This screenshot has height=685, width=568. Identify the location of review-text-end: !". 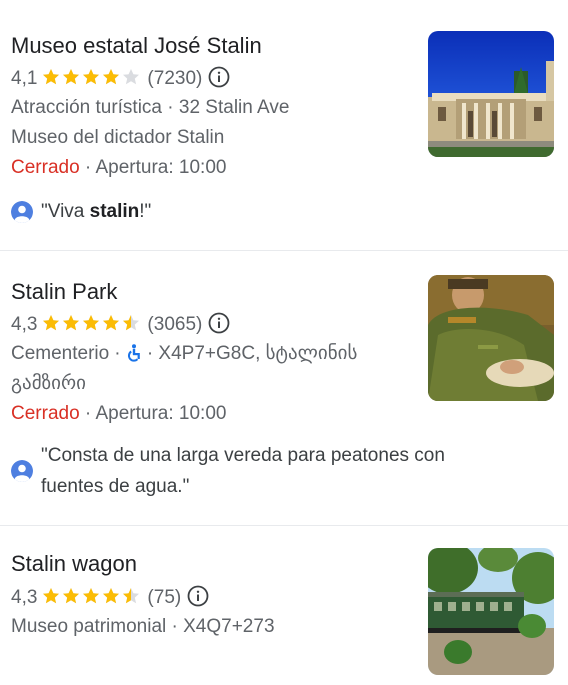
(145, 211).